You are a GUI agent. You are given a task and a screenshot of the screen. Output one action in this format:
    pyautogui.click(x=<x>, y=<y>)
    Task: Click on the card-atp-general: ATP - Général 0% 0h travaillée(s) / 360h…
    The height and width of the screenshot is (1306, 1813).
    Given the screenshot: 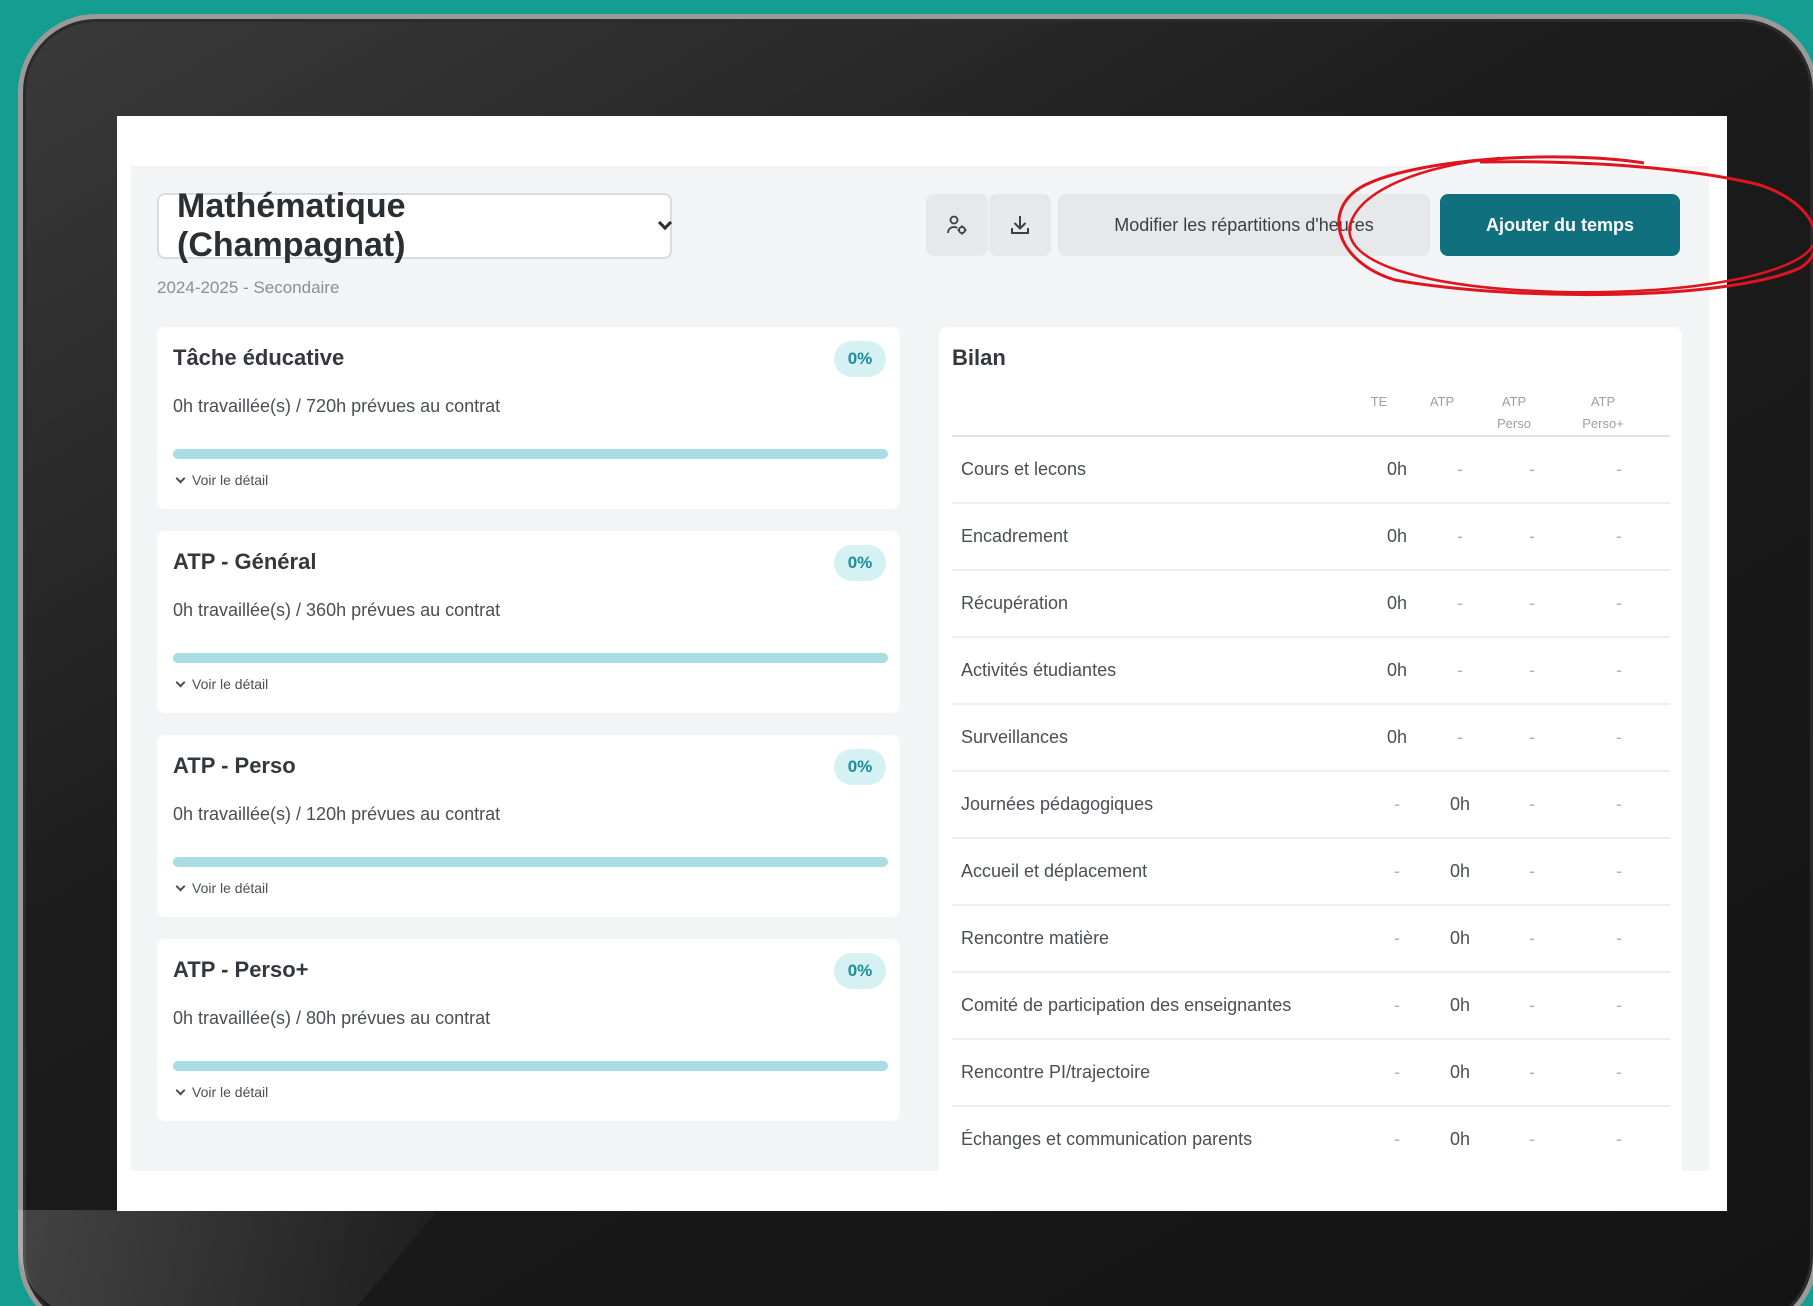 What is the action you would take?
    pyautogui.click(x=528, y=622)
    